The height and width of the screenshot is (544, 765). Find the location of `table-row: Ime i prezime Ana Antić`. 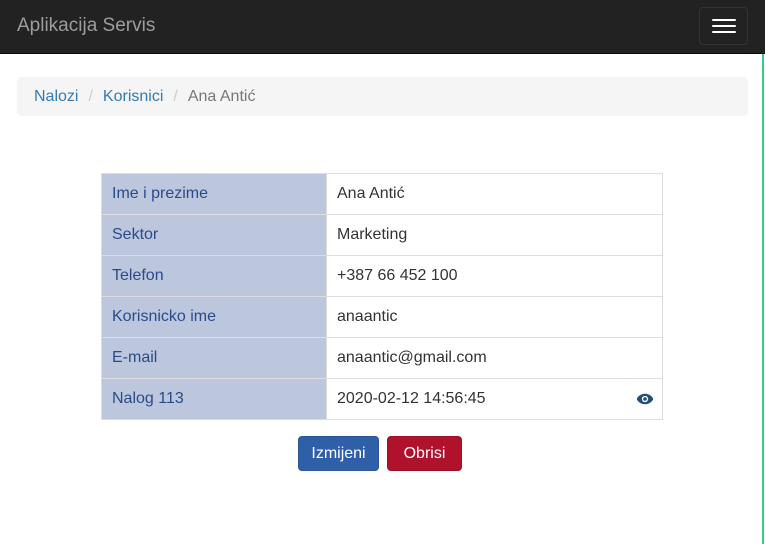

table-row: Ime i prezime Ana Antić is located at coordinates (382, 194).